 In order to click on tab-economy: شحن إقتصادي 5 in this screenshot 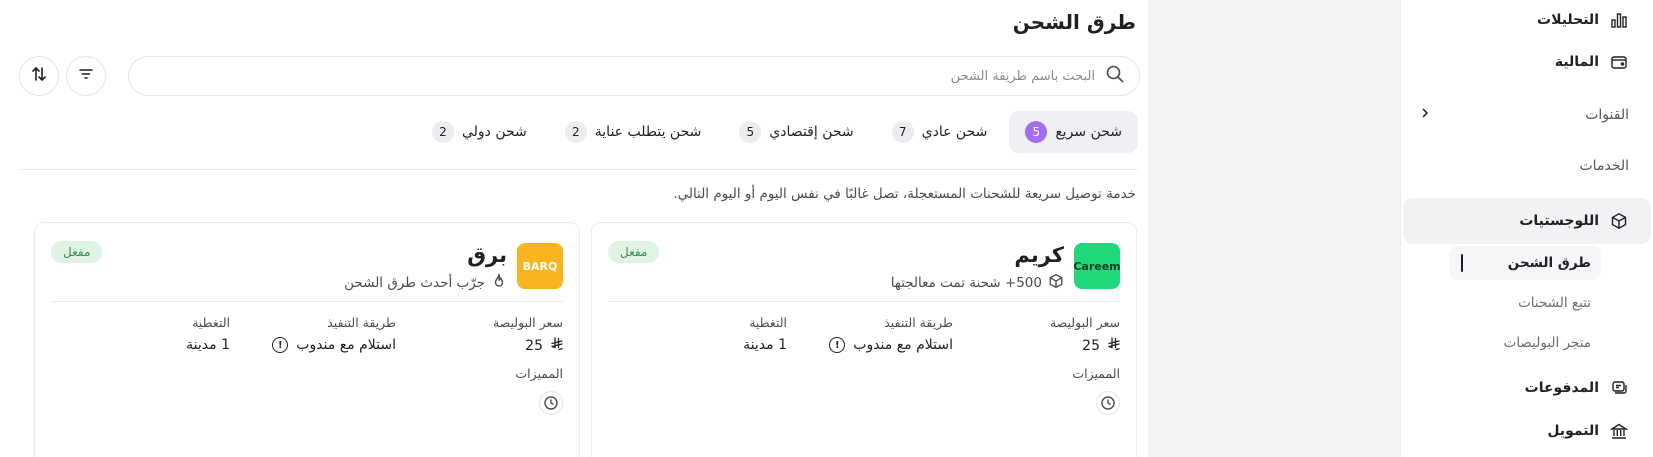, I will do `click(796, 132)`.